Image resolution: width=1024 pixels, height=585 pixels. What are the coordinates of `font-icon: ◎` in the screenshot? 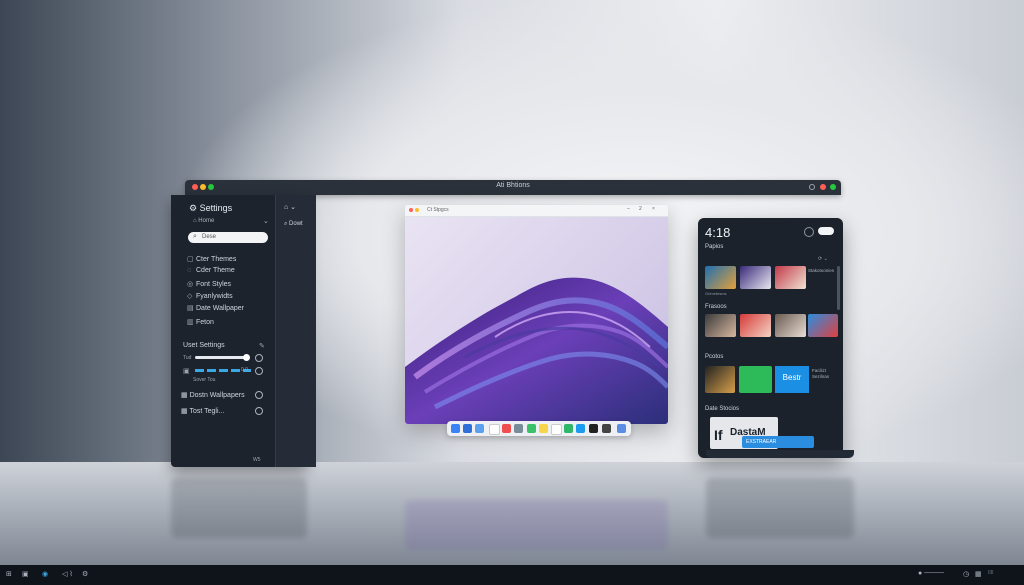 It's located at (190, 284).